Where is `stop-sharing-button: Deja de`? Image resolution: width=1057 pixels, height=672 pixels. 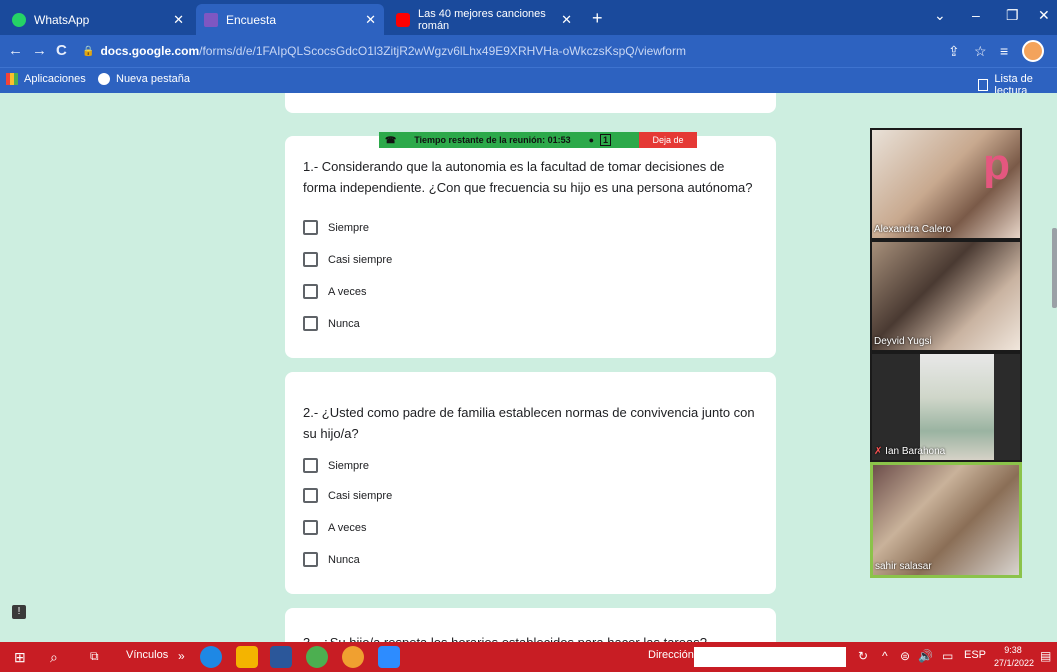 stop-sharing-button: Deja de is located at coordinates (668, 140).